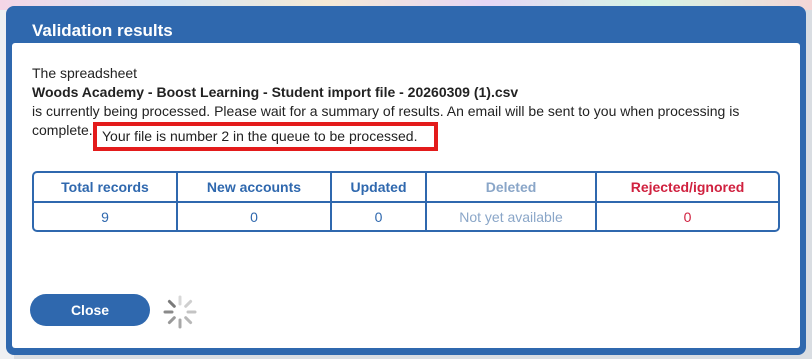 This screenshot has height=359, width=812. Describe the element at coordinates (90, 310) in the screenshot. I see `close-button: Close` at that location.